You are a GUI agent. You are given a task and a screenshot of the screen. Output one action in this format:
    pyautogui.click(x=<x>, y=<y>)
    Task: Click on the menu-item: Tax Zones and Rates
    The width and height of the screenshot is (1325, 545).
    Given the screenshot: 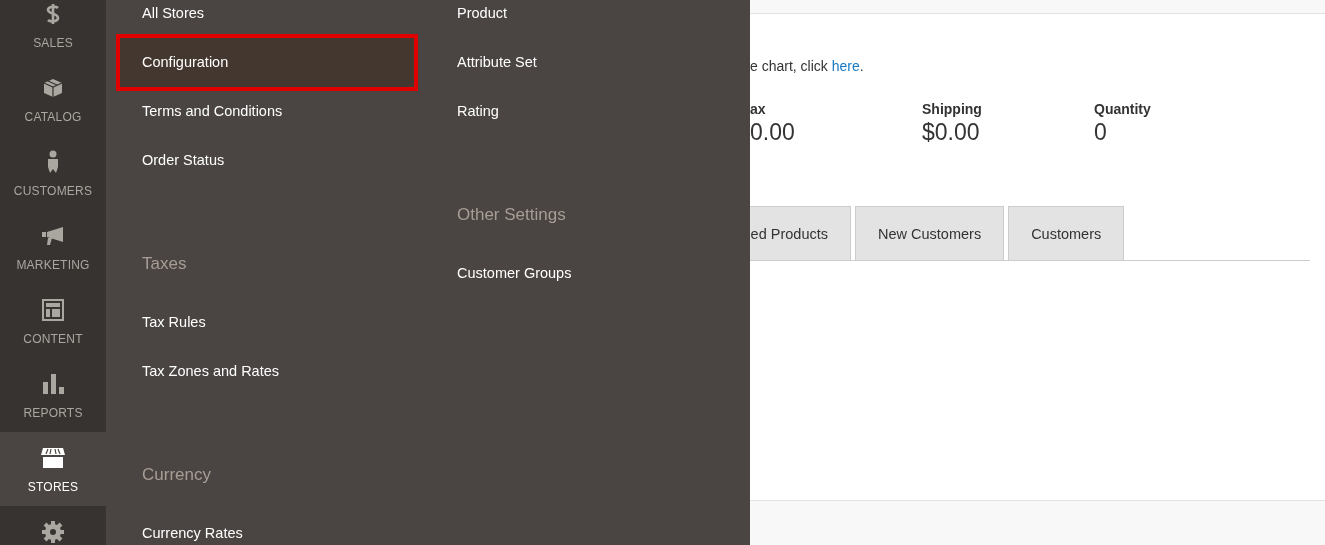 What is the action you would take?
    pyautogui.click(x=267, y=371)
    